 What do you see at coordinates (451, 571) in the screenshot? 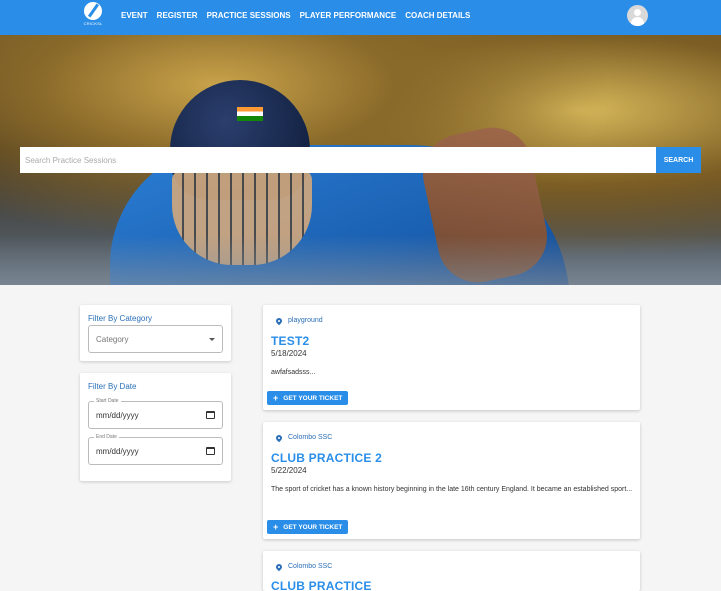
I see `session-card: Colombo SSC CLUB PRACTICE` at bounding box center [451, 571].